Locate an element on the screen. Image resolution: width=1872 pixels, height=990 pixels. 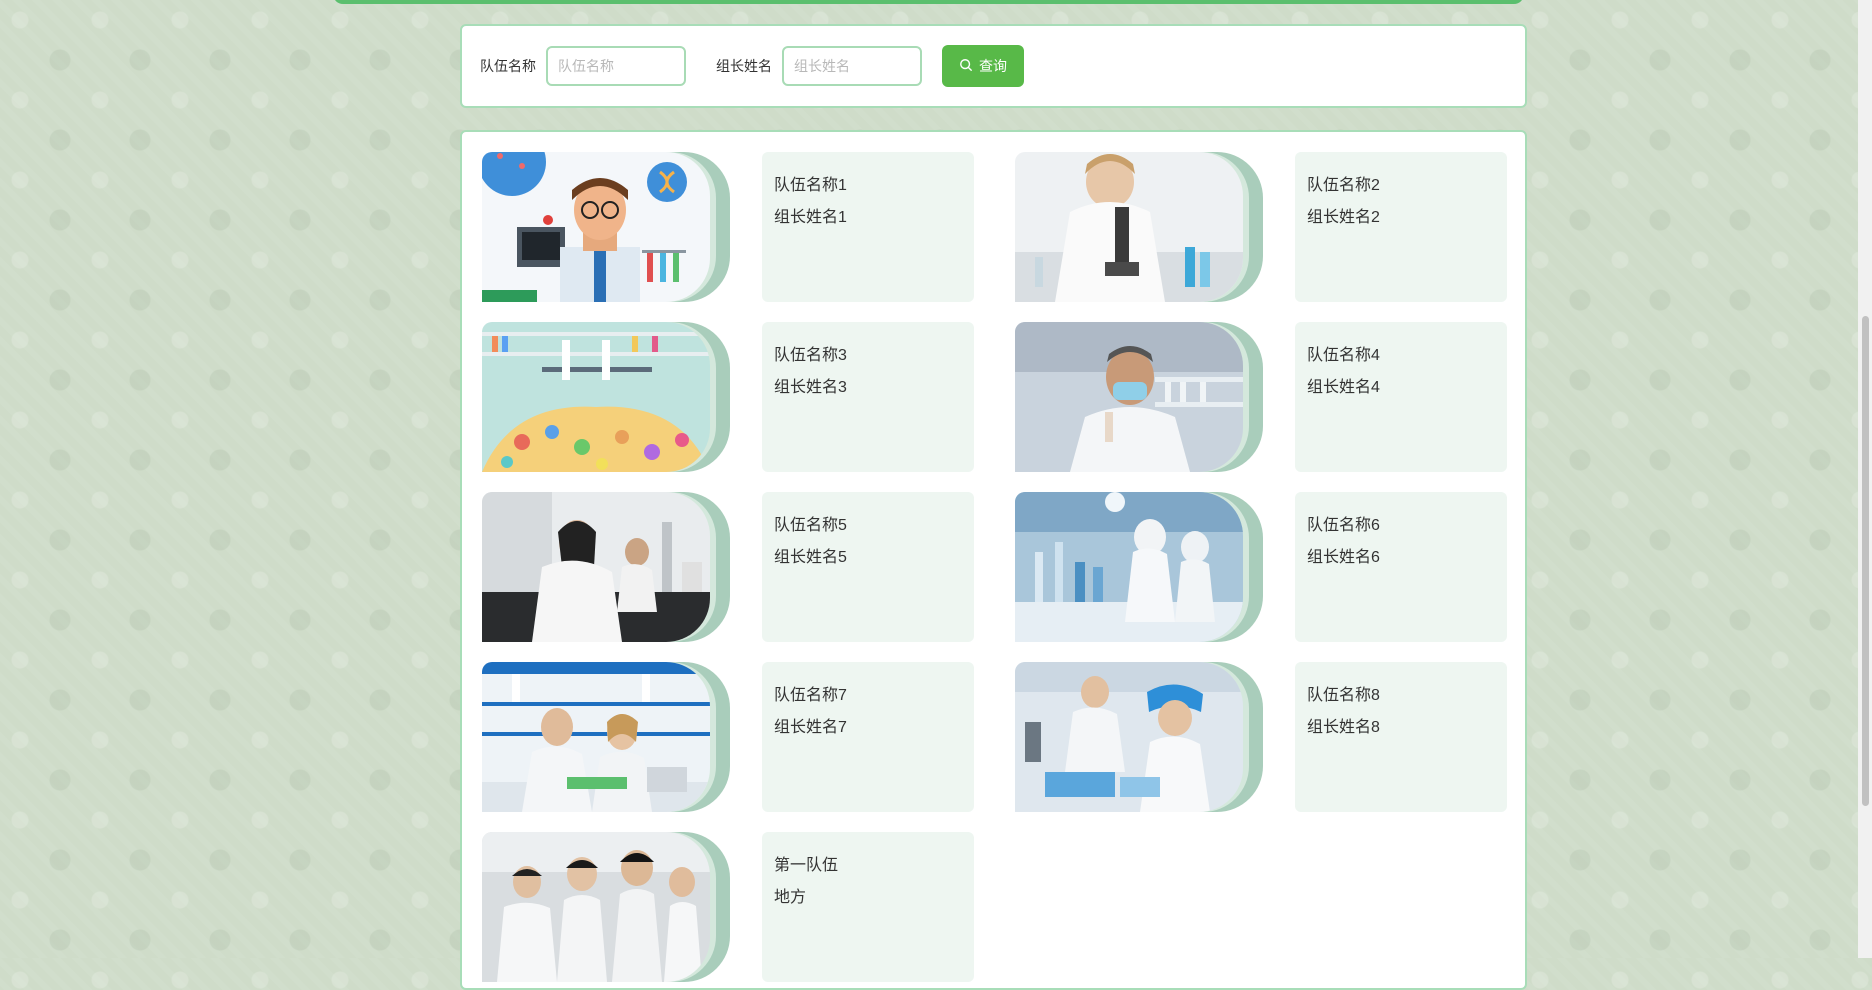
team-name: 队伍名称1 is located at coordinates (810, 185).